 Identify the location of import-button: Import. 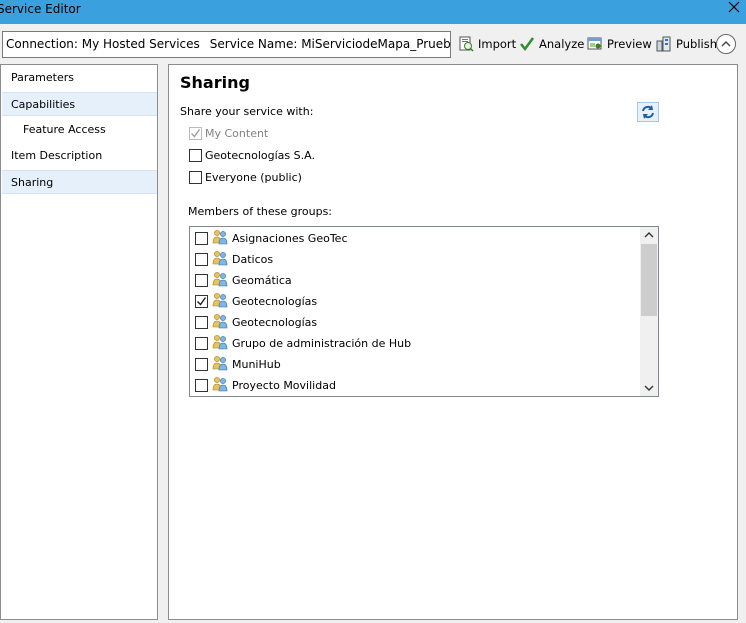
(487, 44).